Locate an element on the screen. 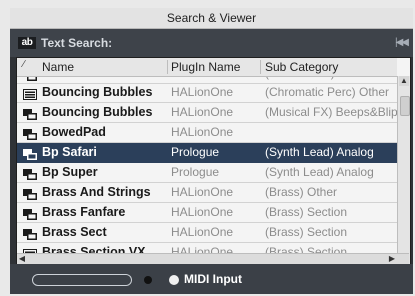 The image size is (415, 296). horizontal-scrollbar: ◀ ▶ is located at coordinates (213, 258).